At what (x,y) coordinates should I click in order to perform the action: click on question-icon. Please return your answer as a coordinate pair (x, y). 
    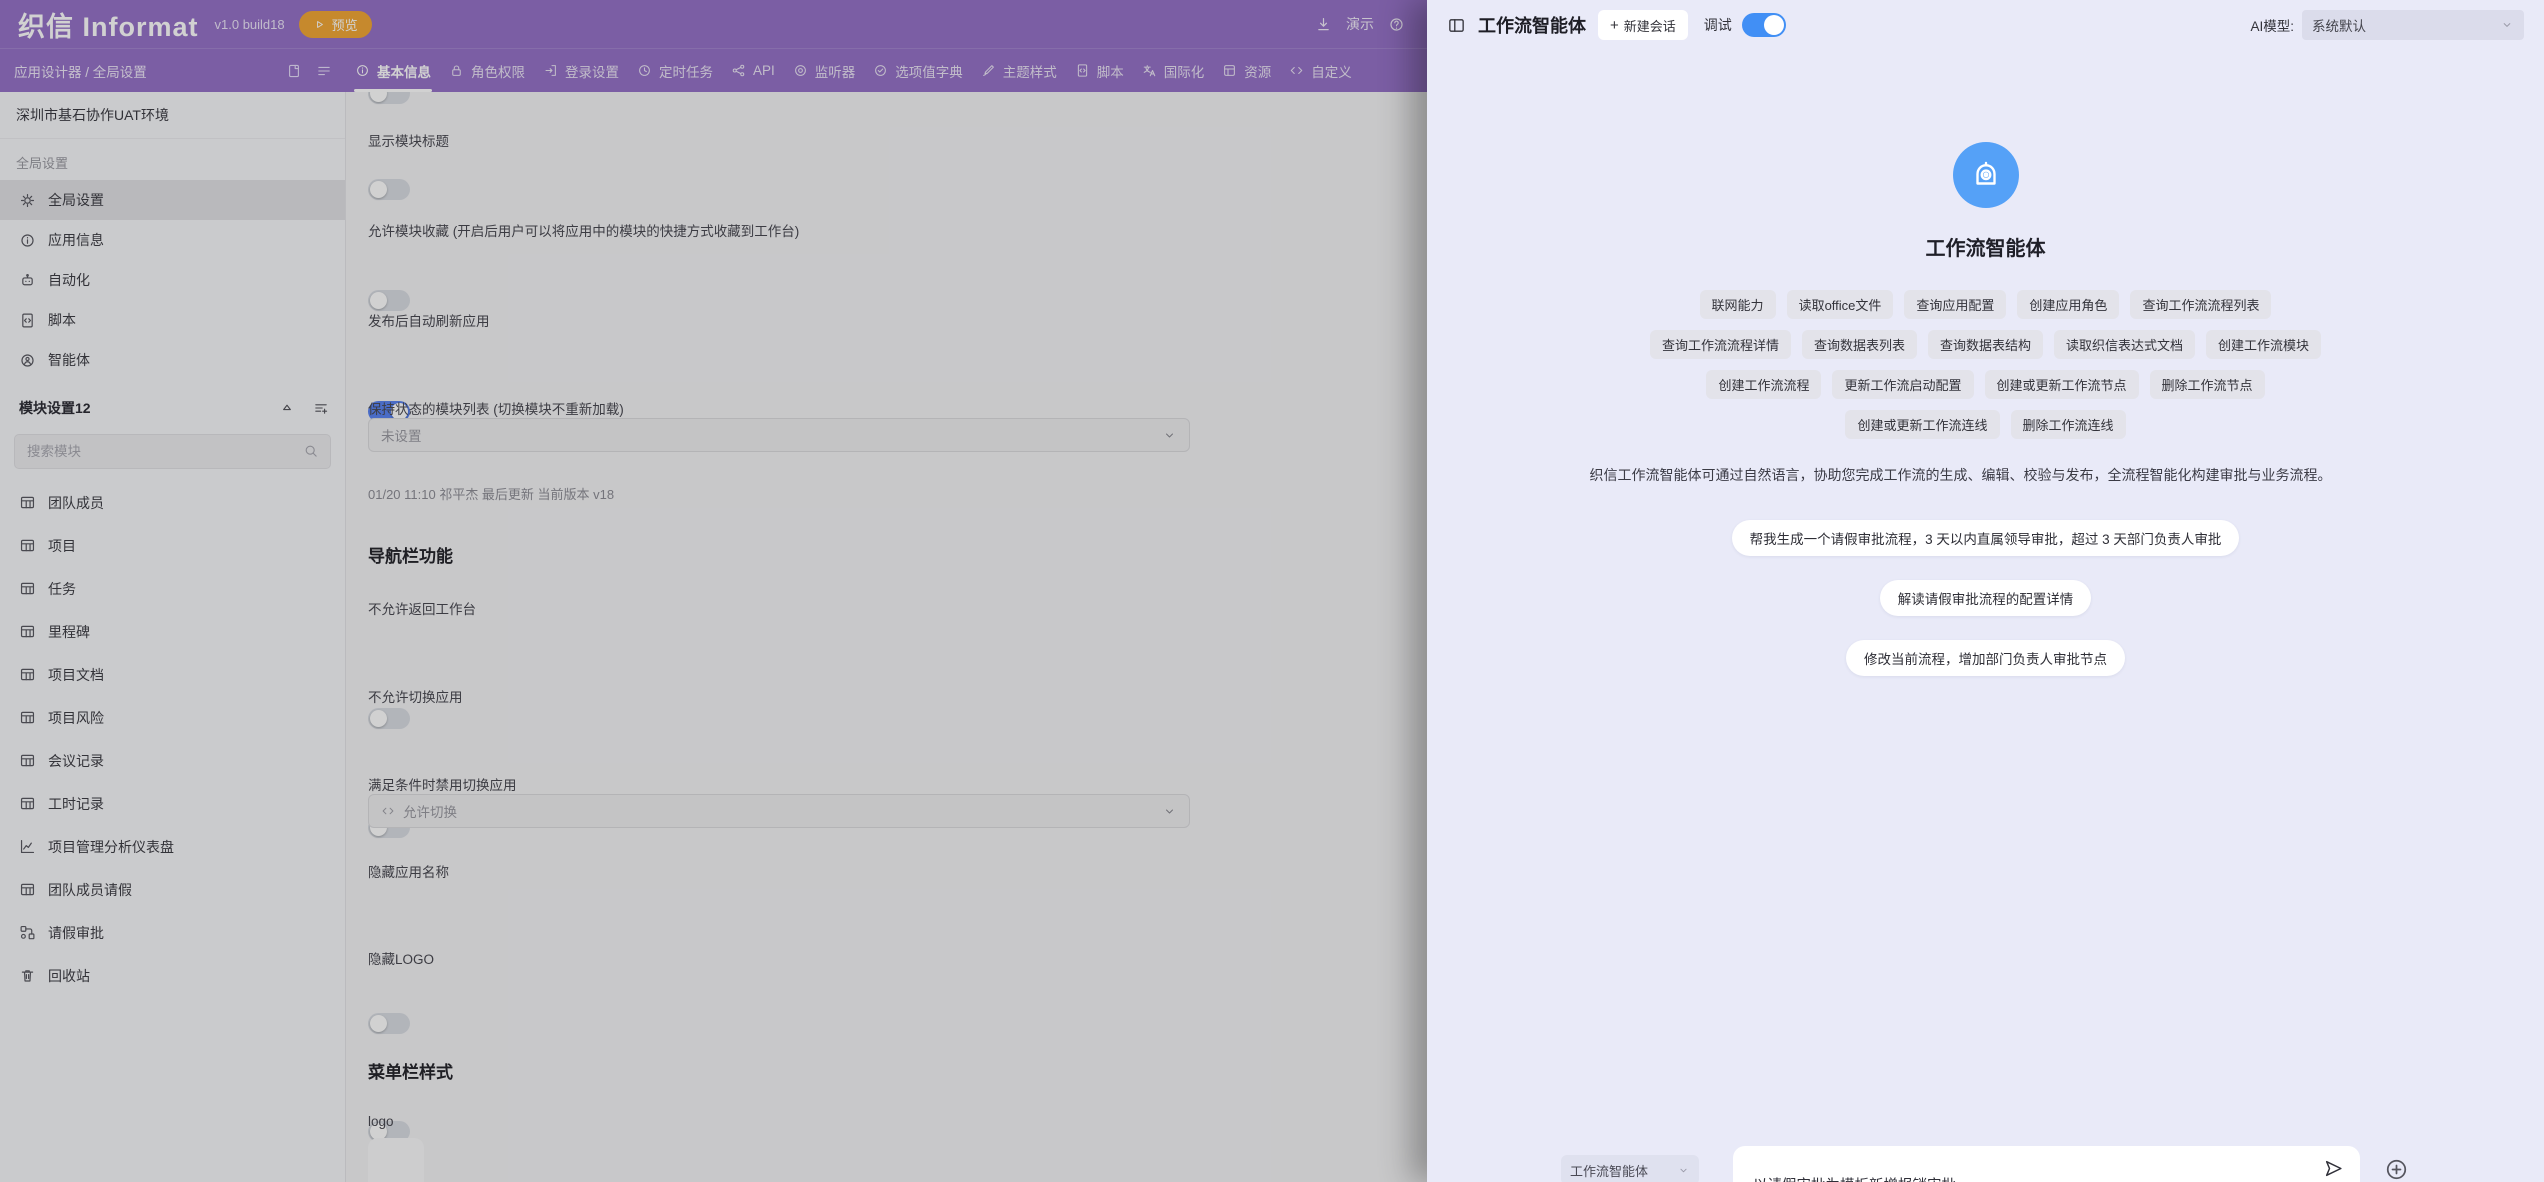
    Looking at the image, I should click on (1396, 24).